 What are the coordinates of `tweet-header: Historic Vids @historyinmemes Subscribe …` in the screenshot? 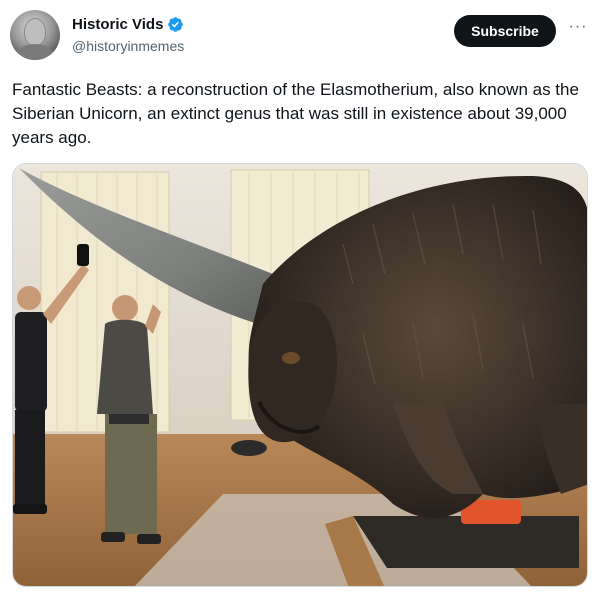 It's located at (300, 36).